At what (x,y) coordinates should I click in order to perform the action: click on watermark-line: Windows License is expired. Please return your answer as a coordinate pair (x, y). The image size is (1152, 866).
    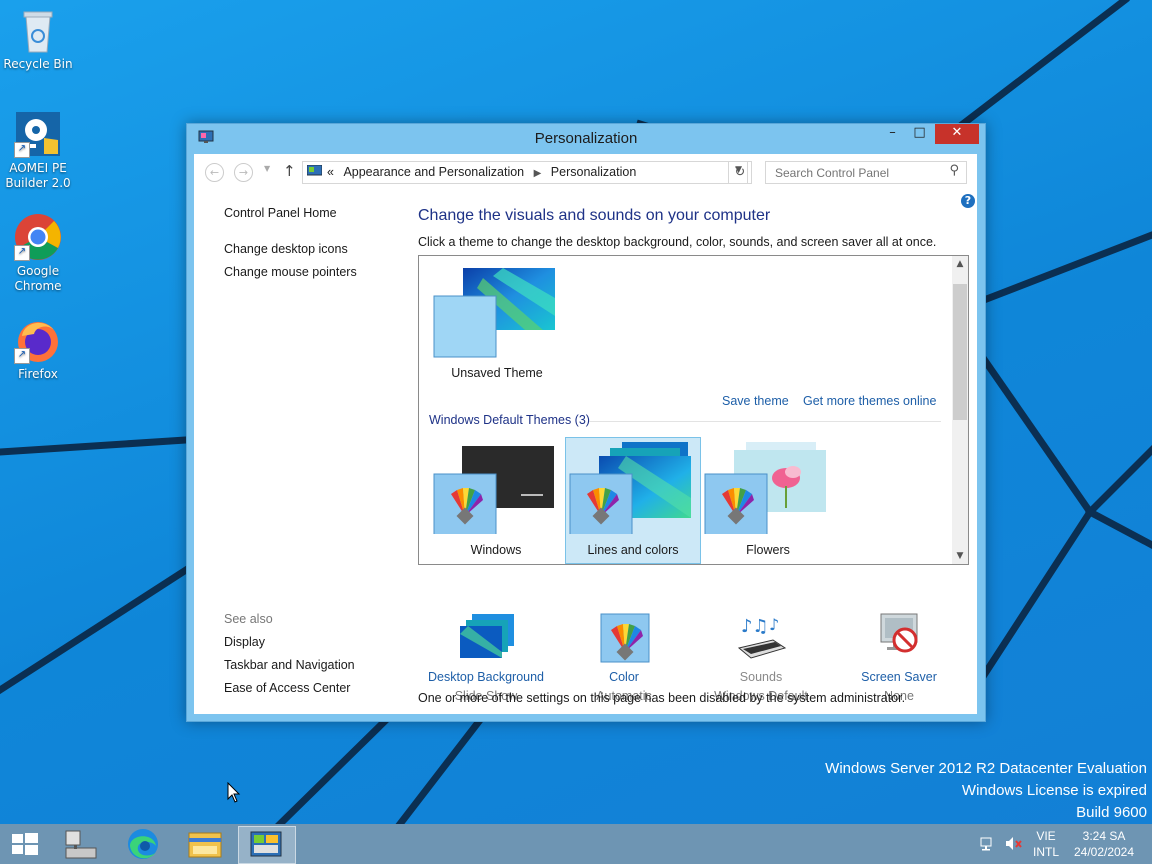
    Looking at the image, I should click on (1054, 790).